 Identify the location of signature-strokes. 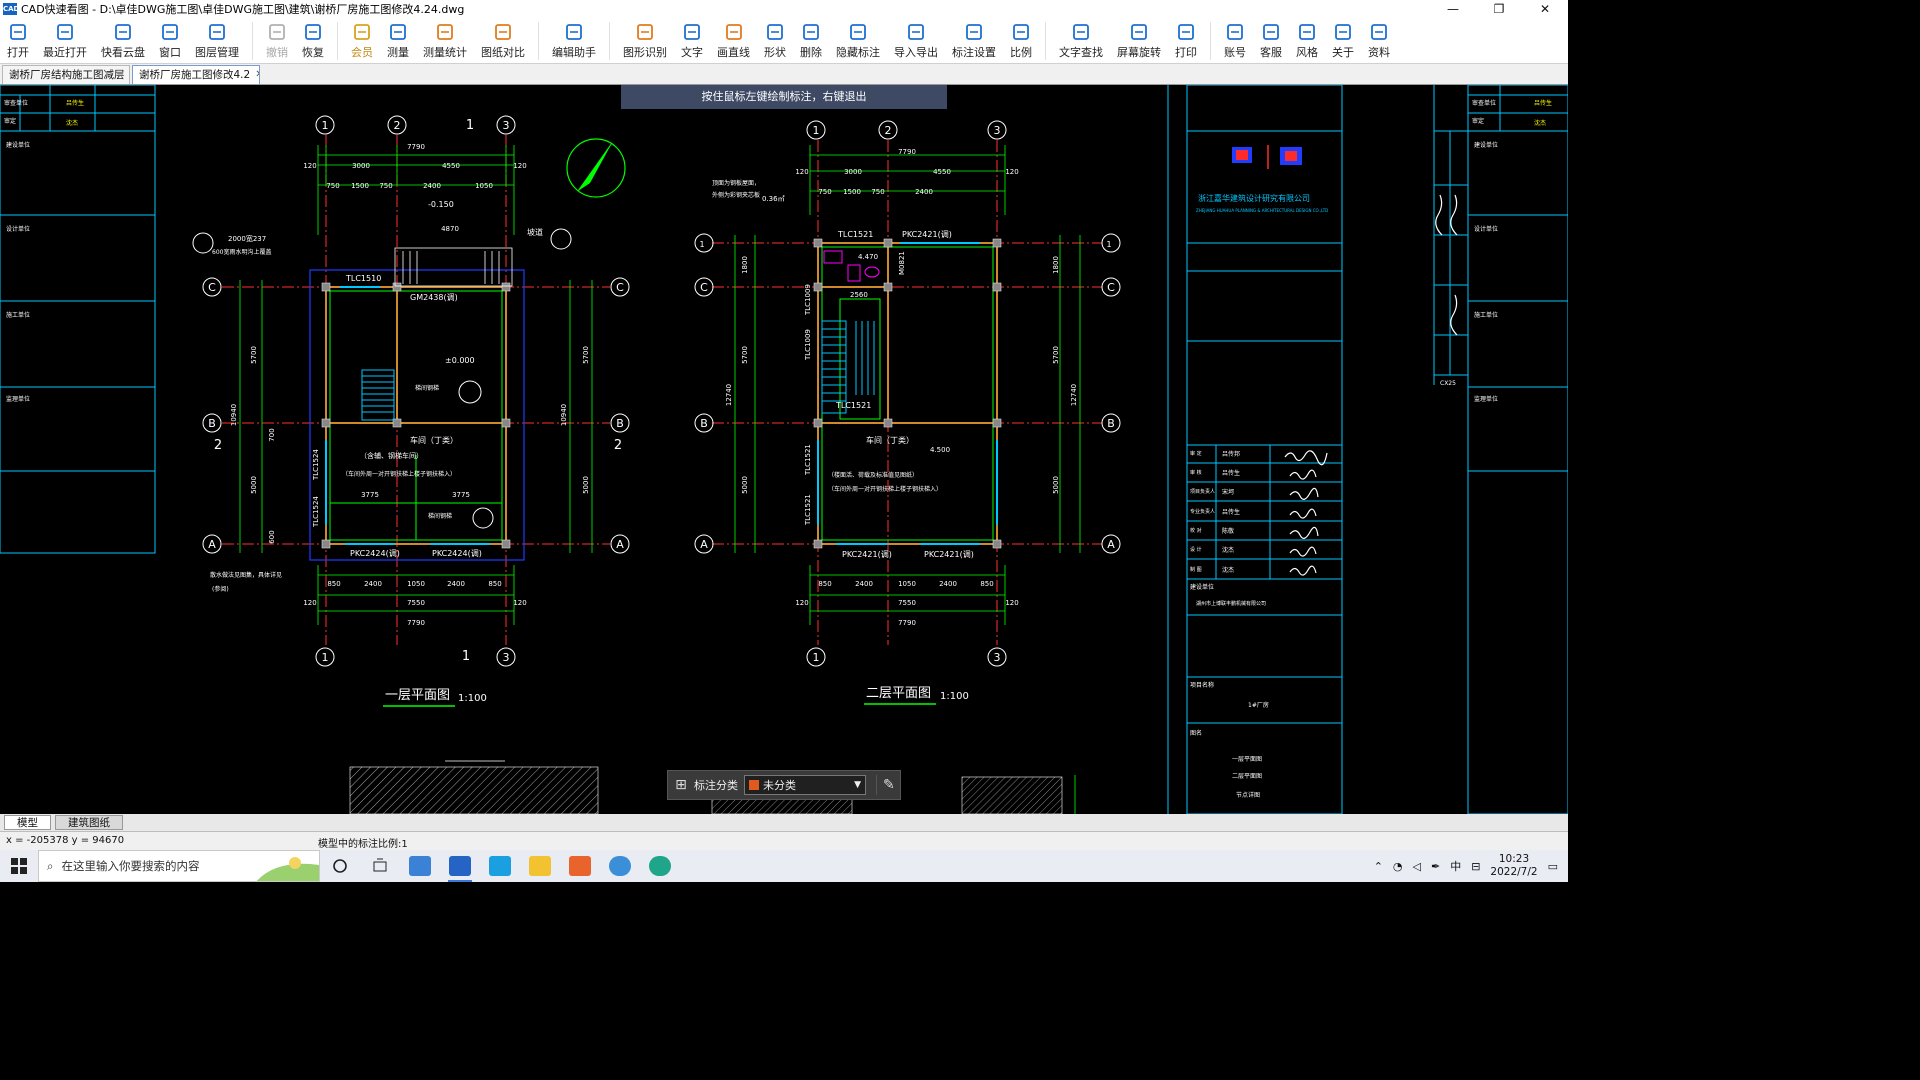
(1371, 385).